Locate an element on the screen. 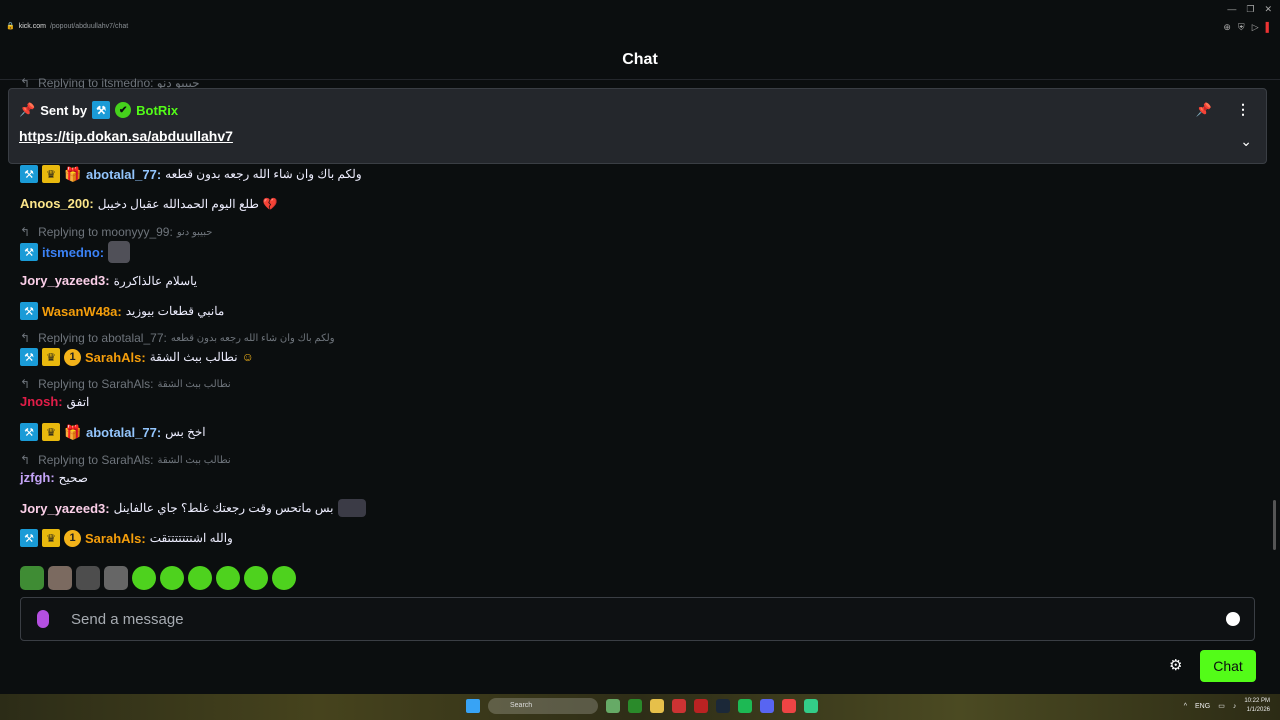 This screenshot has height=720, width=1280. message-text: اتفق is located at coordinates (78, 401).